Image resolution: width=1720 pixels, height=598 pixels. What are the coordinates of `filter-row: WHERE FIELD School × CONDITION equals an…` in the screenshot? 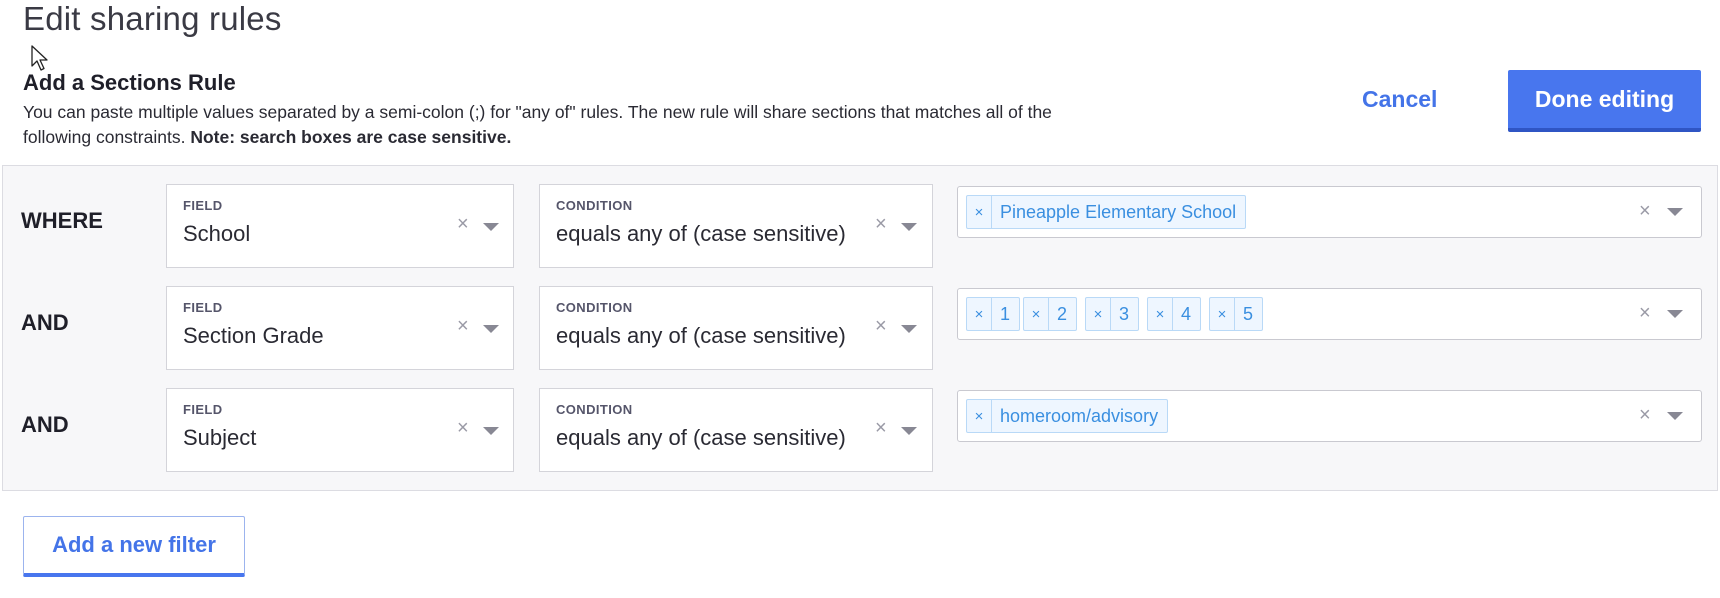 It's located at (860, 226).